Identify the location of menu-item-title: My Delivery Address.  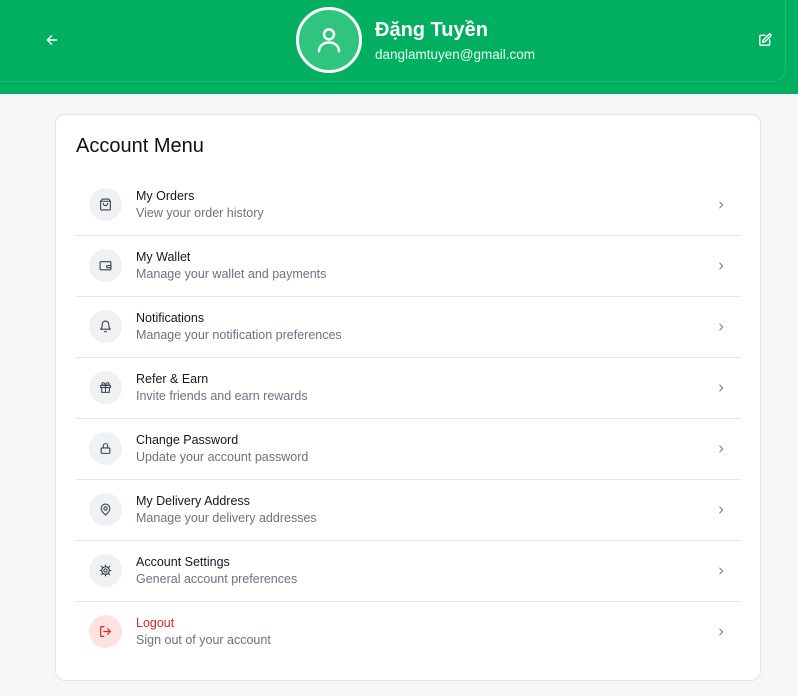
(193, 501).